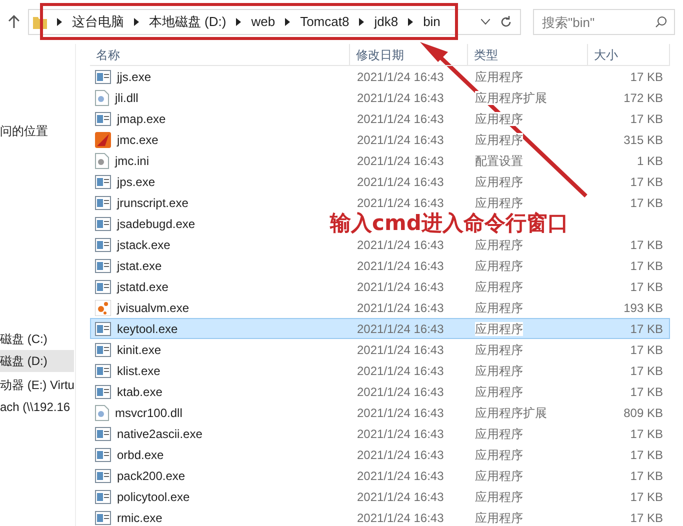  Describe the element at coordinates (103, 308) in the screenshot. I see `molecule-icon` at that location.